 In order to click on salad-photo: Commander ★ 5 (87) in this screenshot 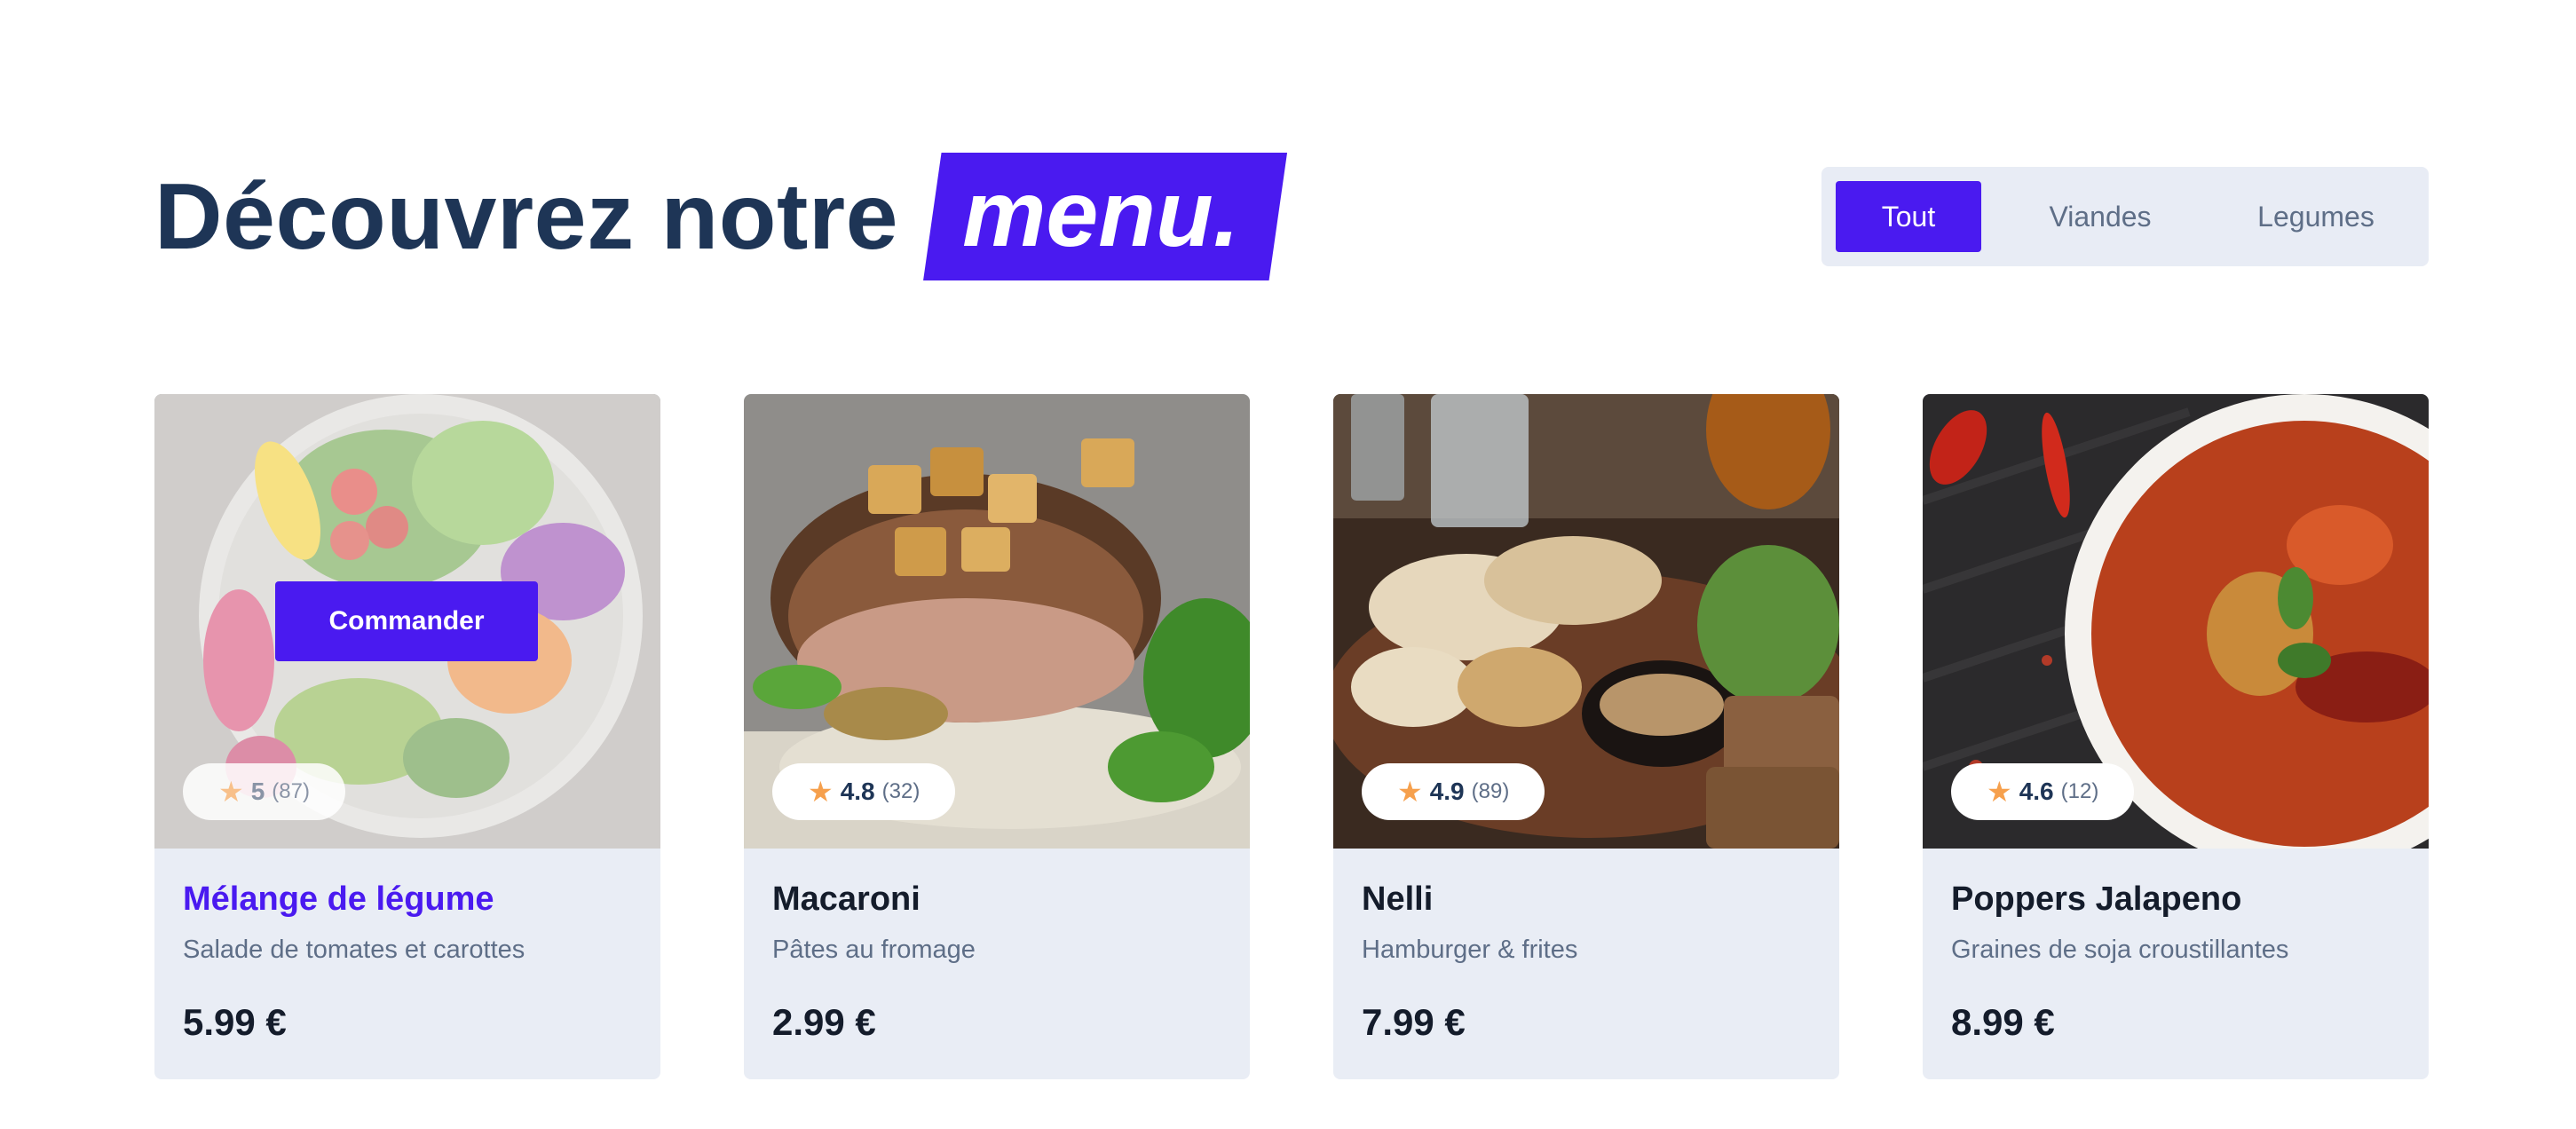, I will do `click(407, 621)`.